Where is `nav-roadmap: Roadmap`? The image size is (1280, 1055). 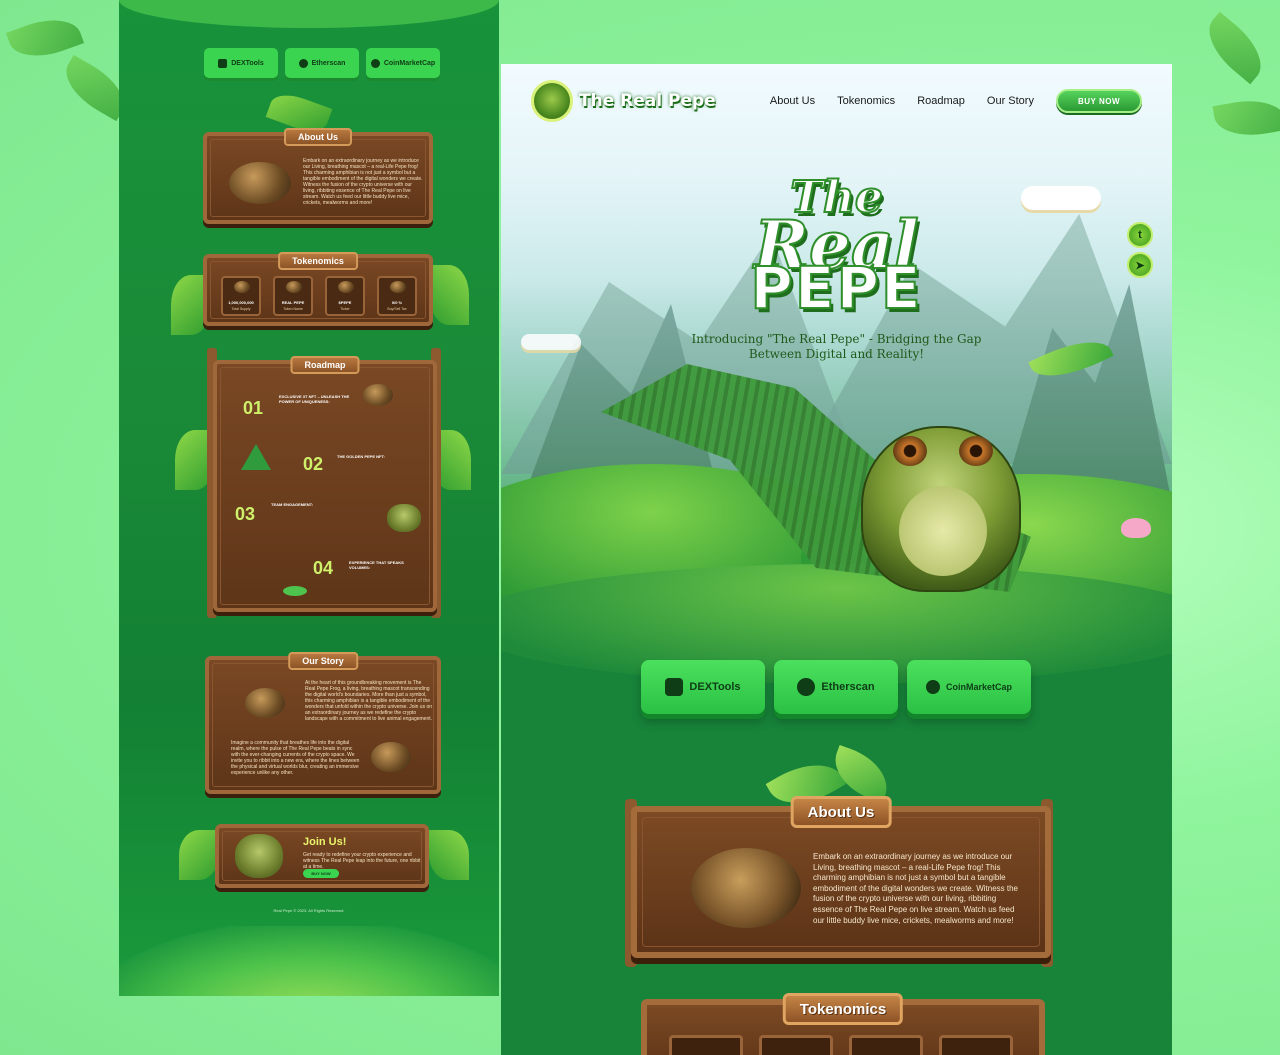 nav-roadmap: Roadmap is located at coordinates (941, 101).